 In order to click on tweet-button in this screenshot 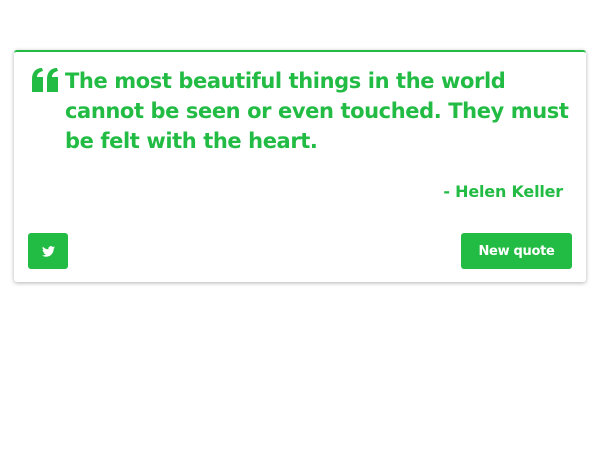, I will do `click(48, 251)`.